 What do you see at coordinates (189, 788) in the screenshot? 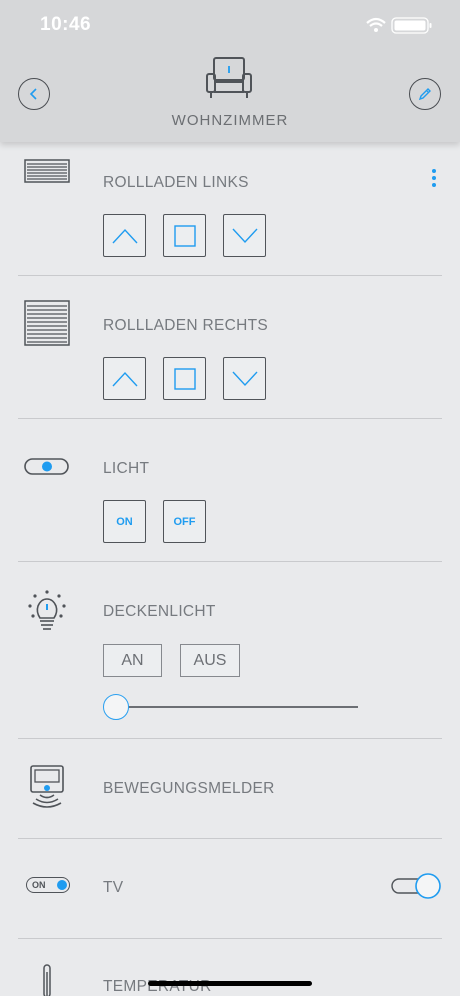
I see `device-label: BEWEGUNGSMELDER` at bounding box center [189, 788].